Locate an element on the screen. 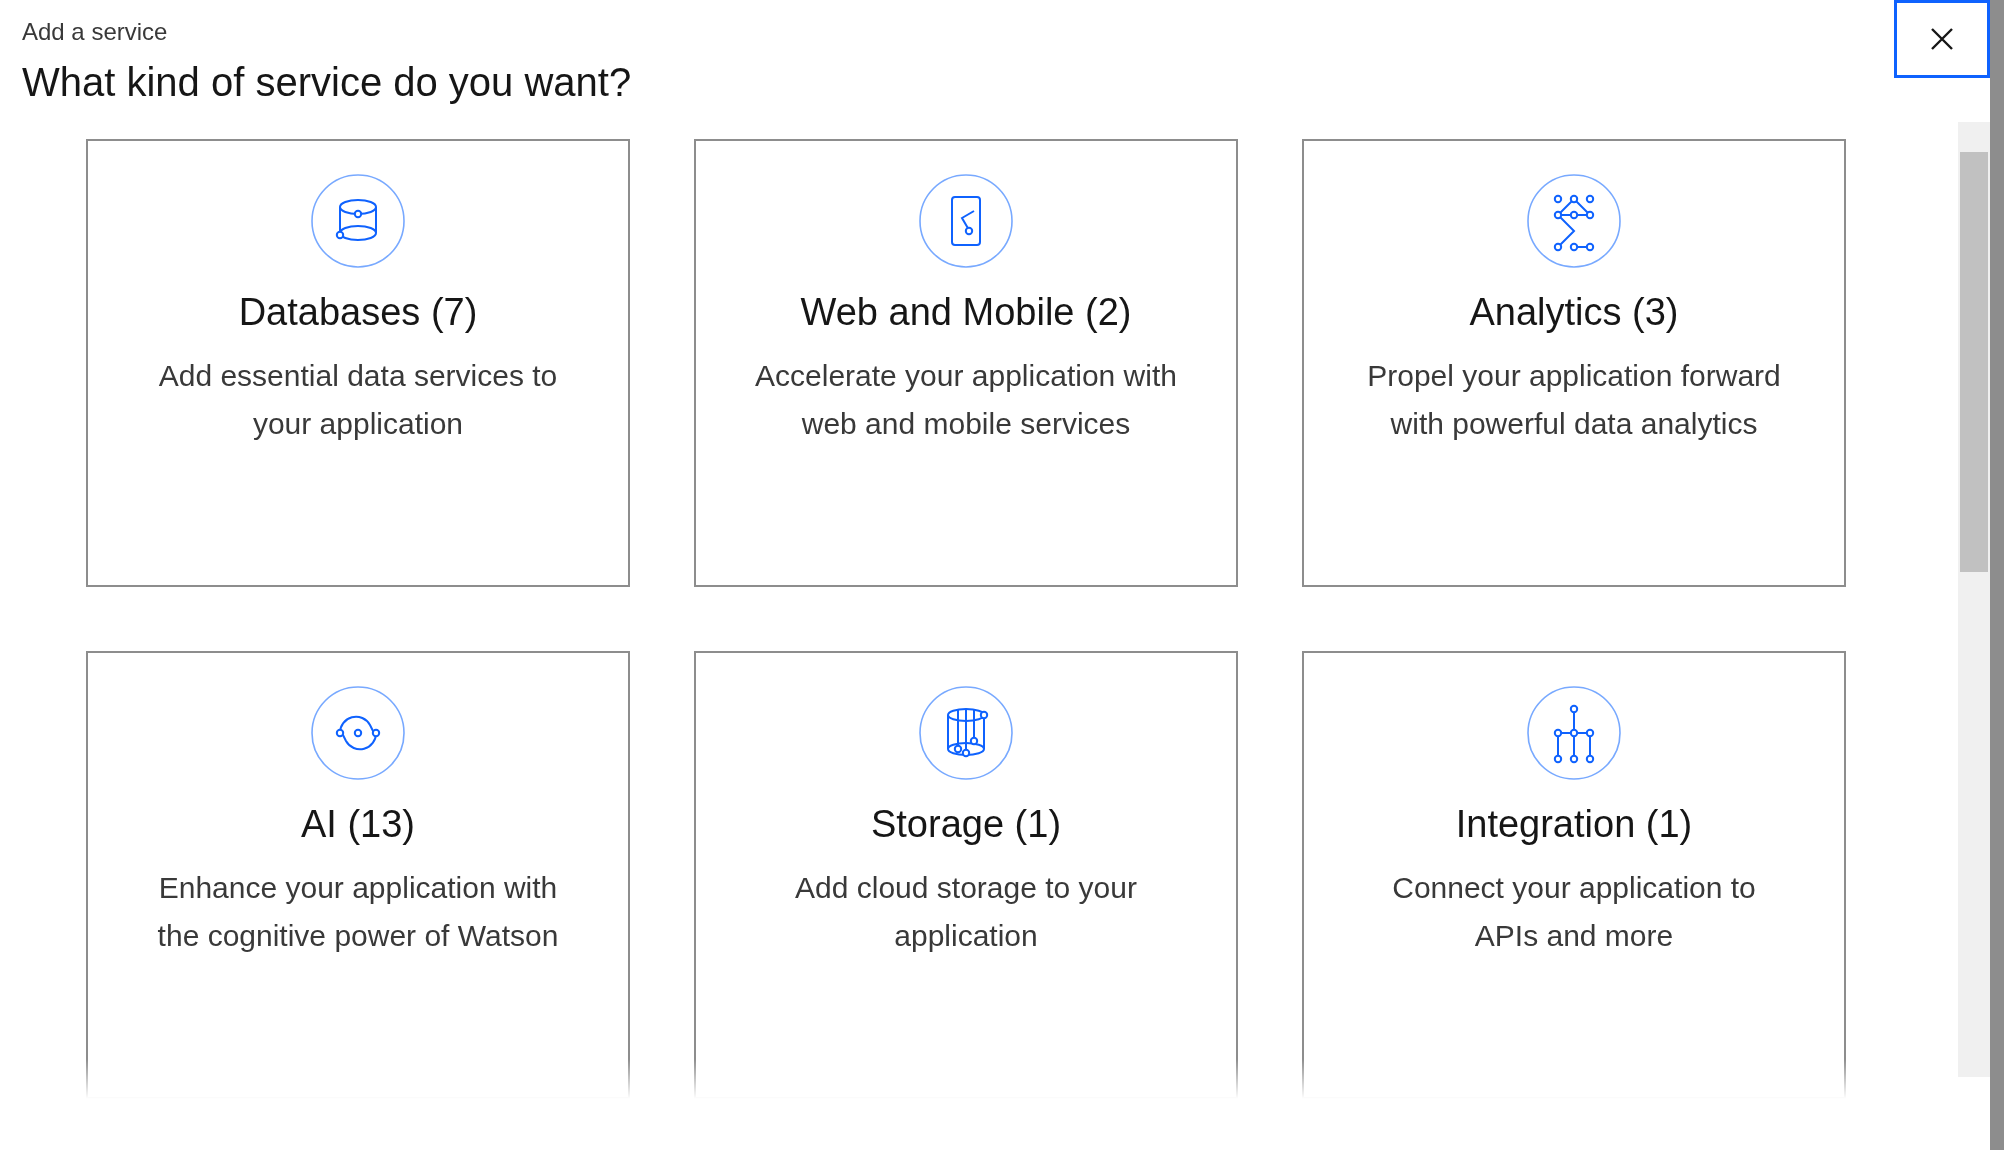 Image resolution: width=2004 pixels, height=1150 pixels. card-title: Web and Mobile (2) is located at coordinates (966, 312).